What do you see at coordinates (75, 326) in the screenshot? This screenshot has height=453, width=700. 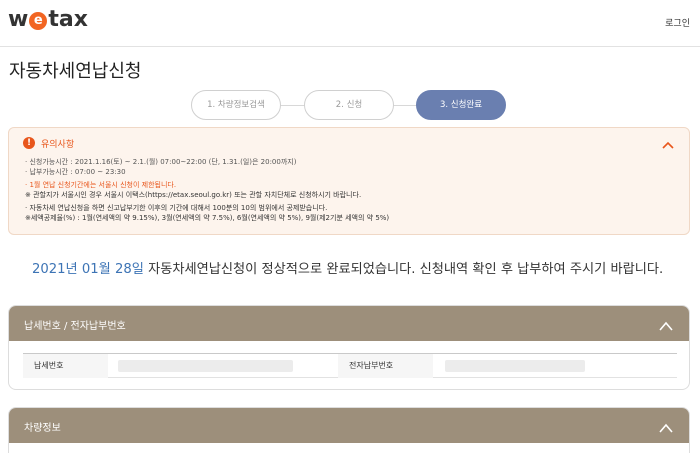 I see `panel-title: 납세번호 / 전자납부번호` at bounding box center [75, 326].